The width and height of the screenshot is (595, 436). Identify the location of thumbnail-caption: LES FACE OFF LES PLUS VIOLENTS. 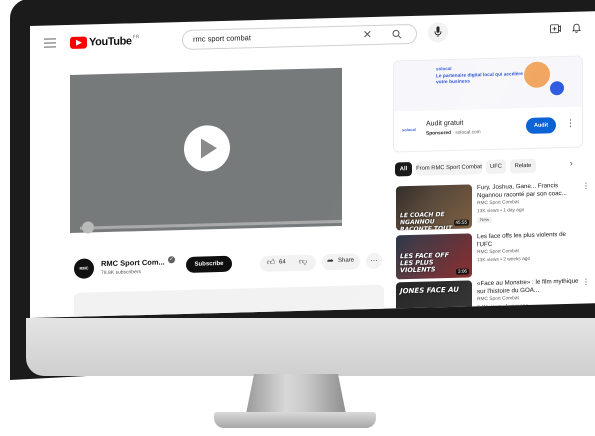
(424, 263).